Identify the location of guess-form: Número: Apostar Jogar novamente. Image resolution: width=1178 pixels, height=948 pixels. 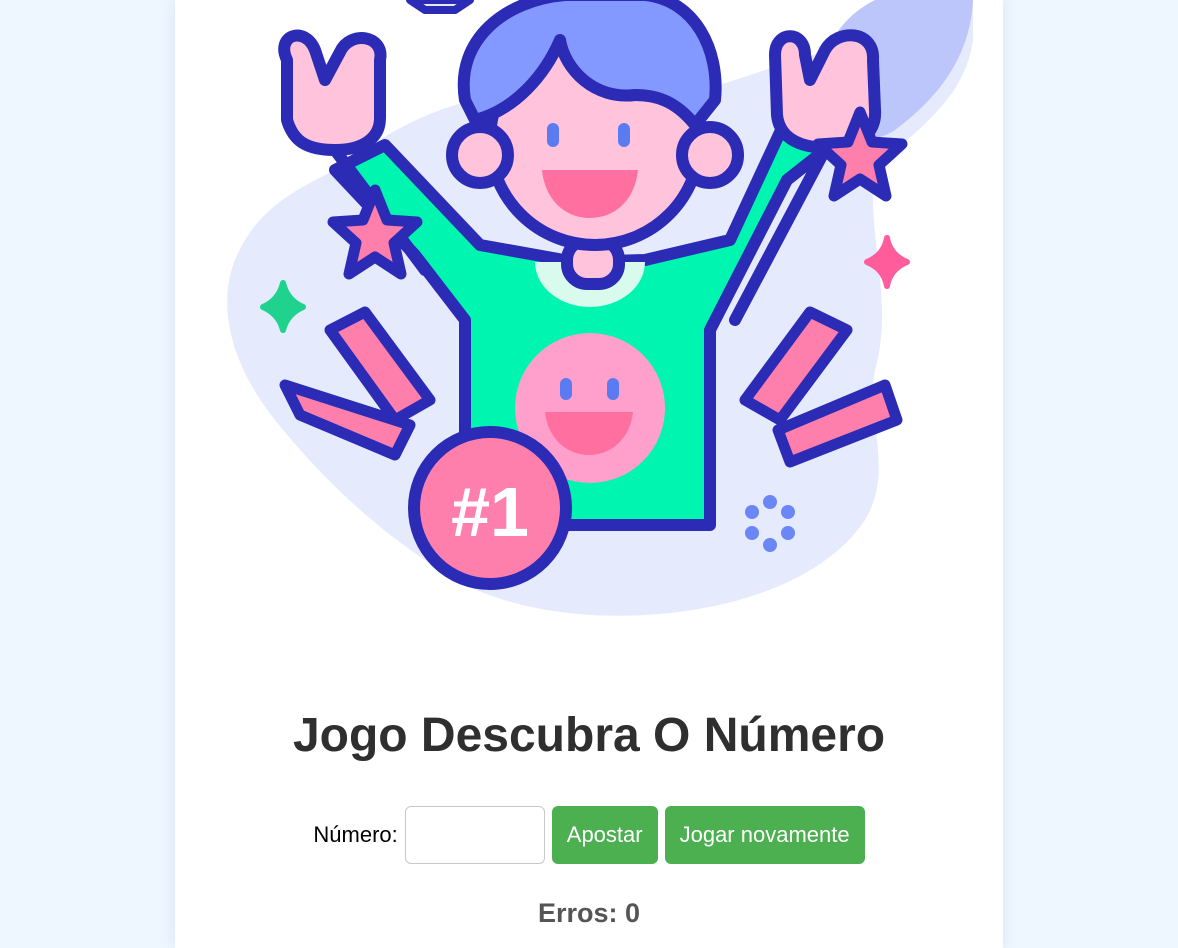
(589, 835).